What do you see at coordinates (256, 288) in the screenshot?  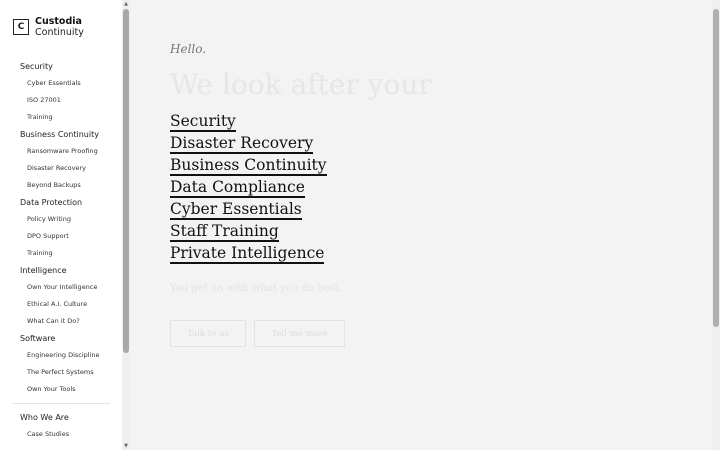 I see `tagline: You get on with what you do best.` at bounding box center [256, 288].